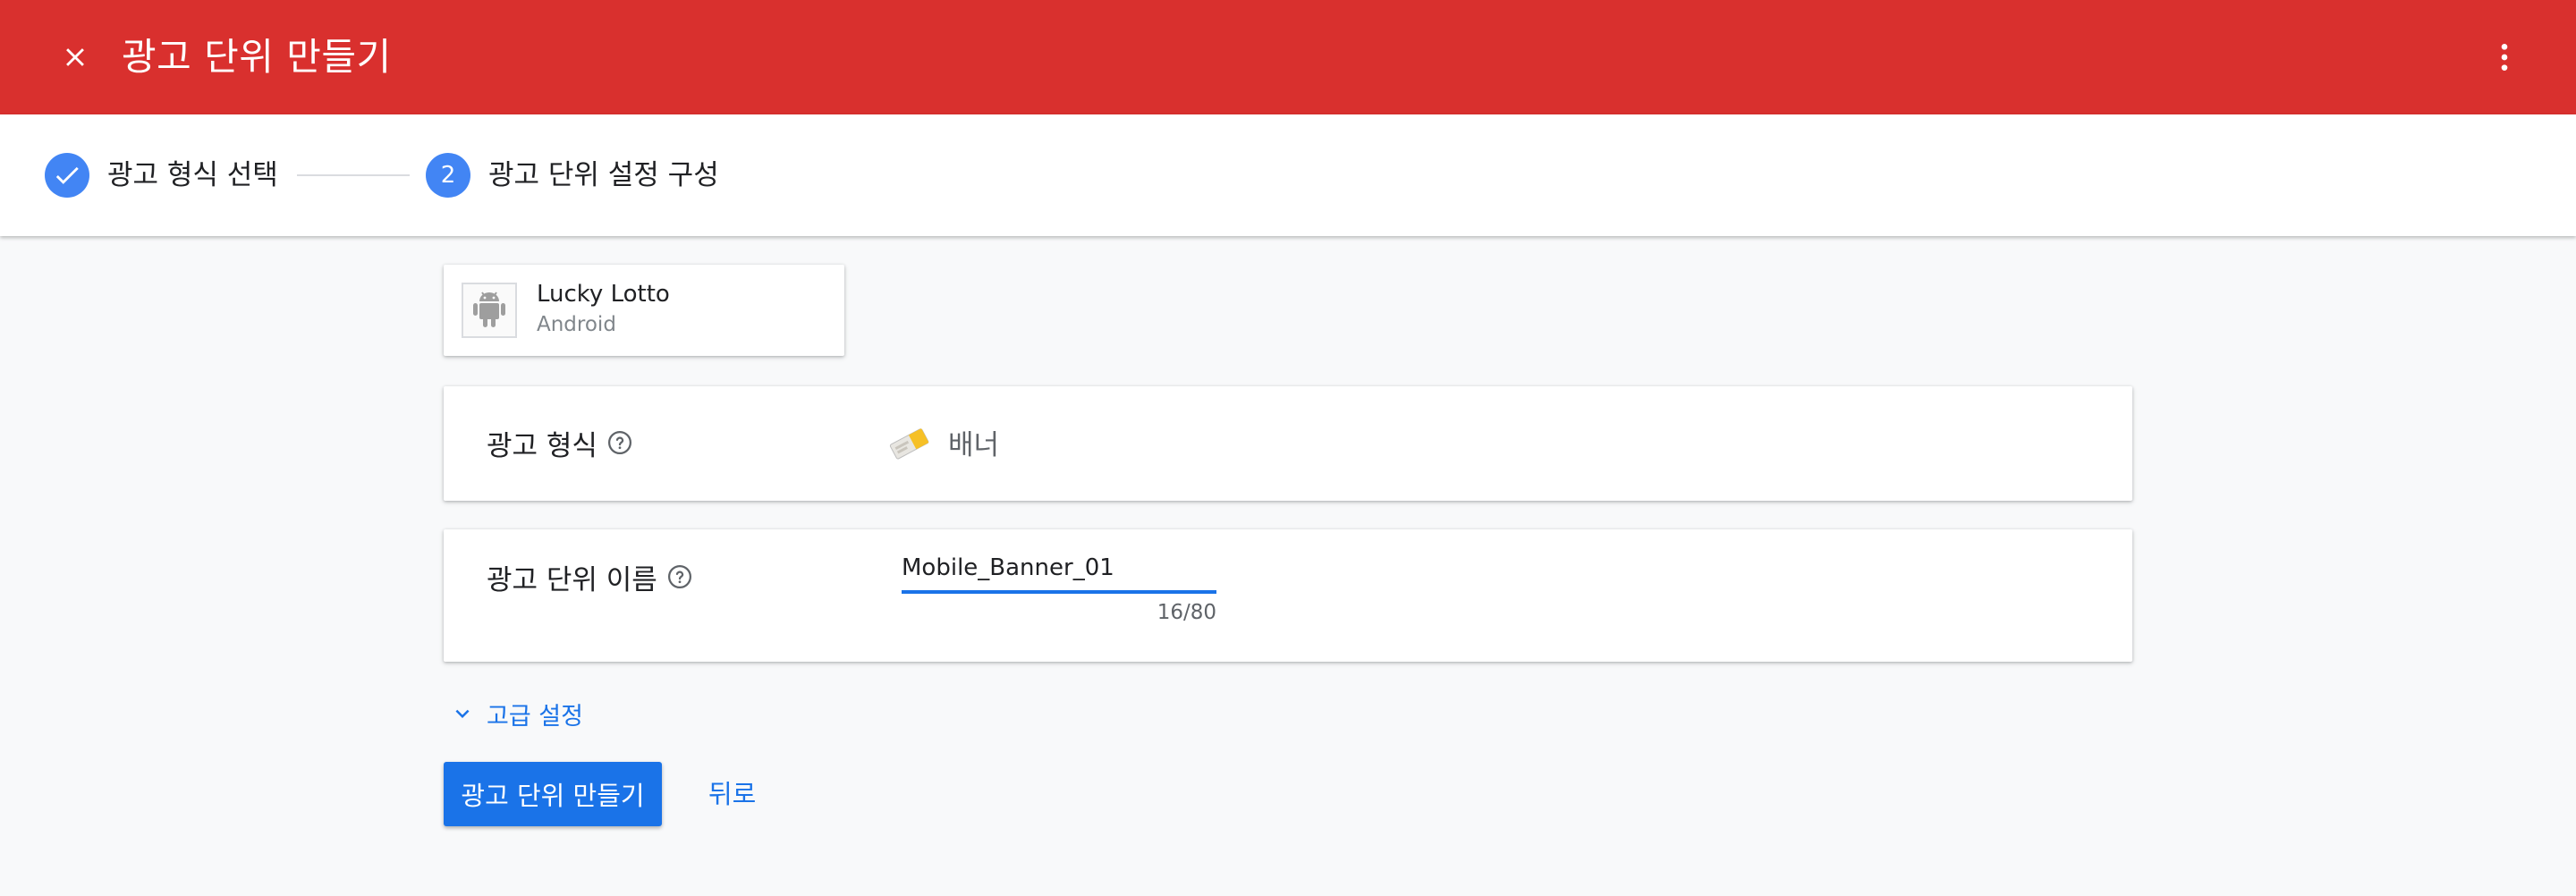  What do you see at coordinates (448, 175) in the screenshot?
I see `step-2-number: 2` at bounding box center [448, 175].